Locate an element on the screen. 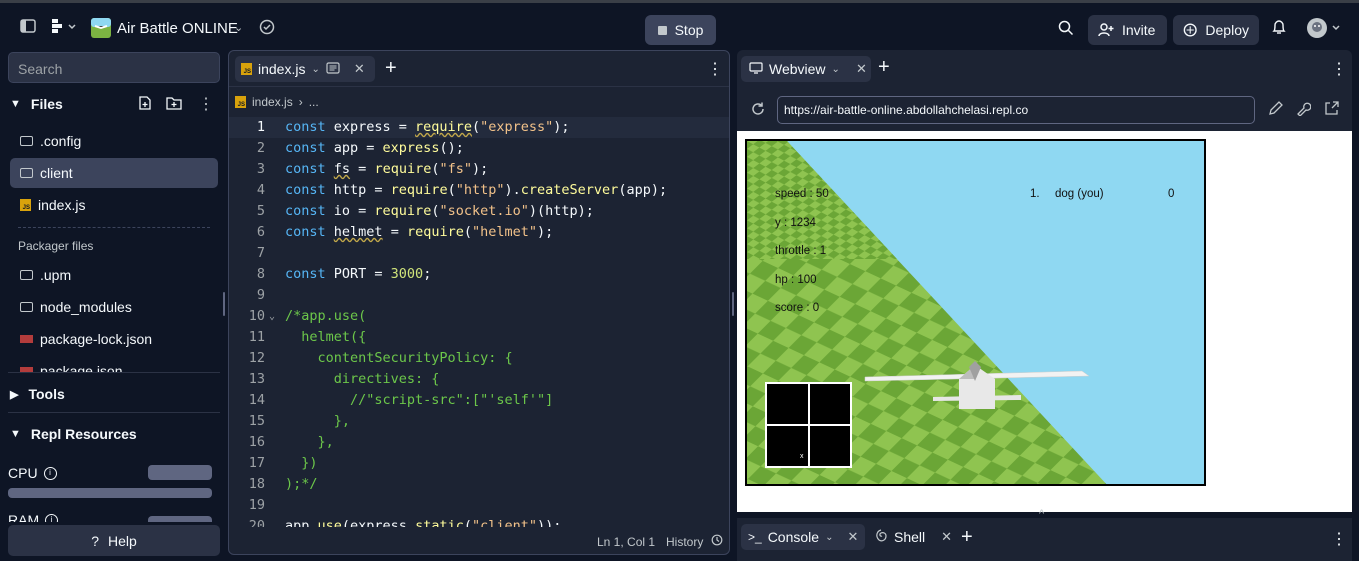 The image size is (1359, 561). line-number: 3 is located at coordinates (260, 169).